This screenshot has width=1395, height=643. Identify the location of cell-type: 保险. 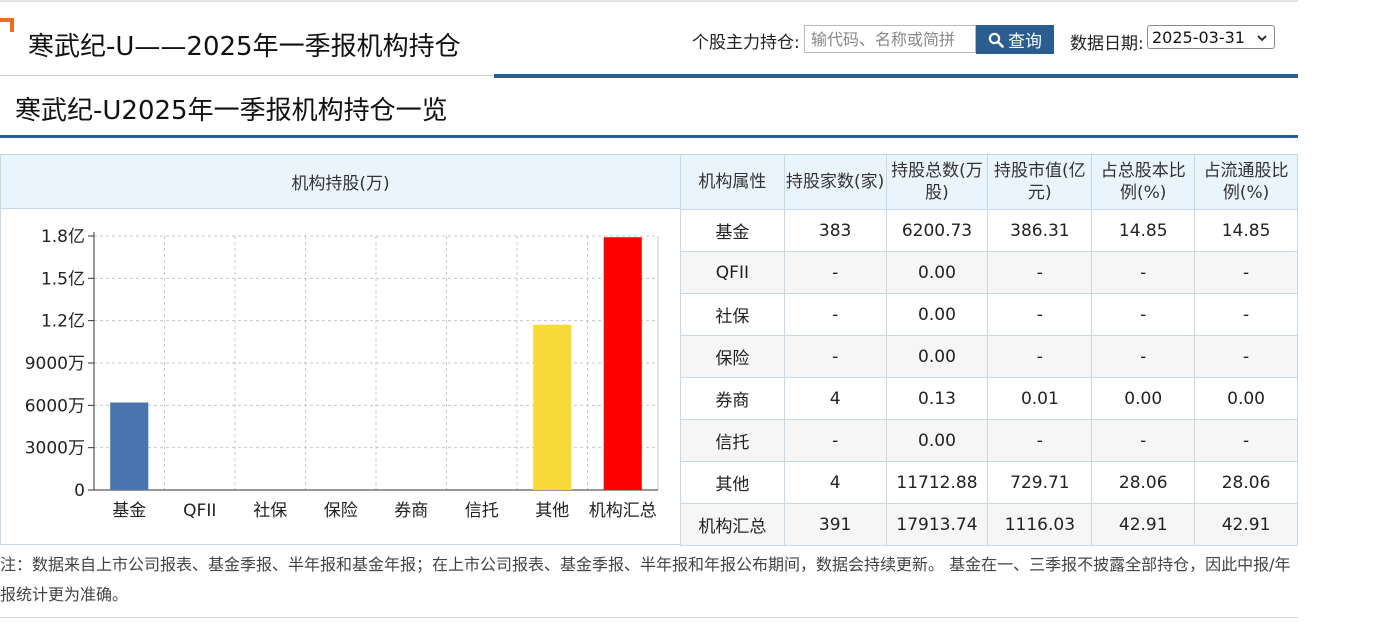
(732, 356).